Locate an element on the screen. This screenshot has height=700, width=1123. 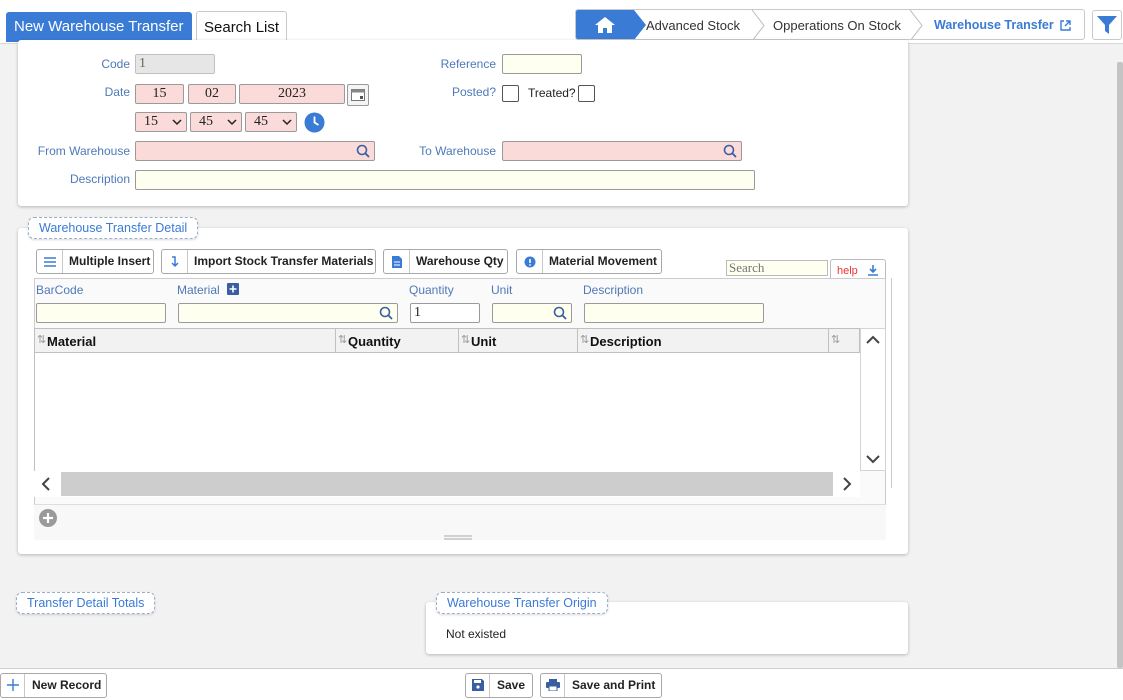
calendar-icon is located at coordinates (358, 95).